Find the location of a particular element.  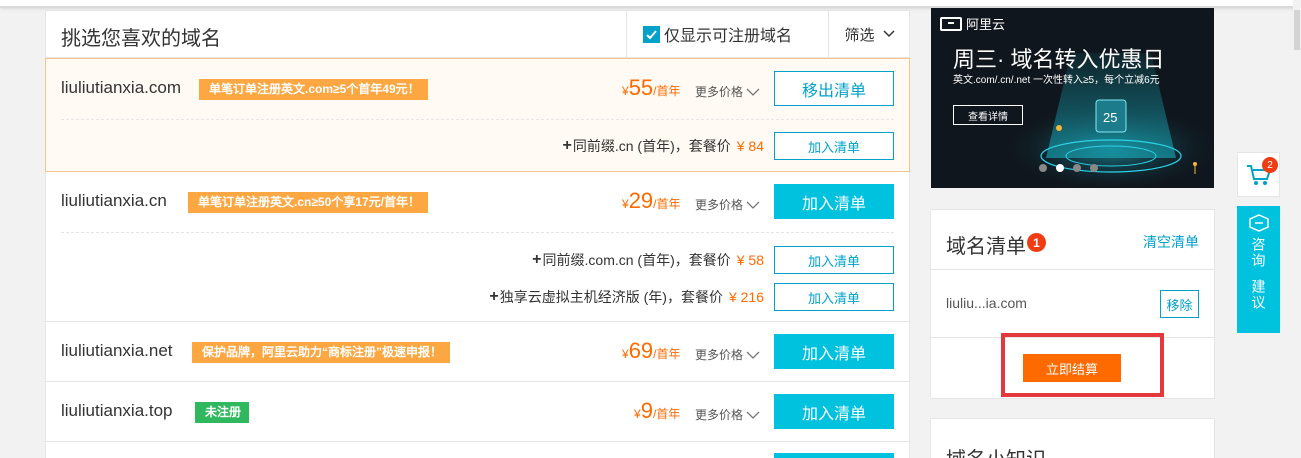

bundle-offer: + 独享云虚拟主机经济版 (年)，套餐价 ¥ 216 加入清单 is located at coordinates (691, 297).